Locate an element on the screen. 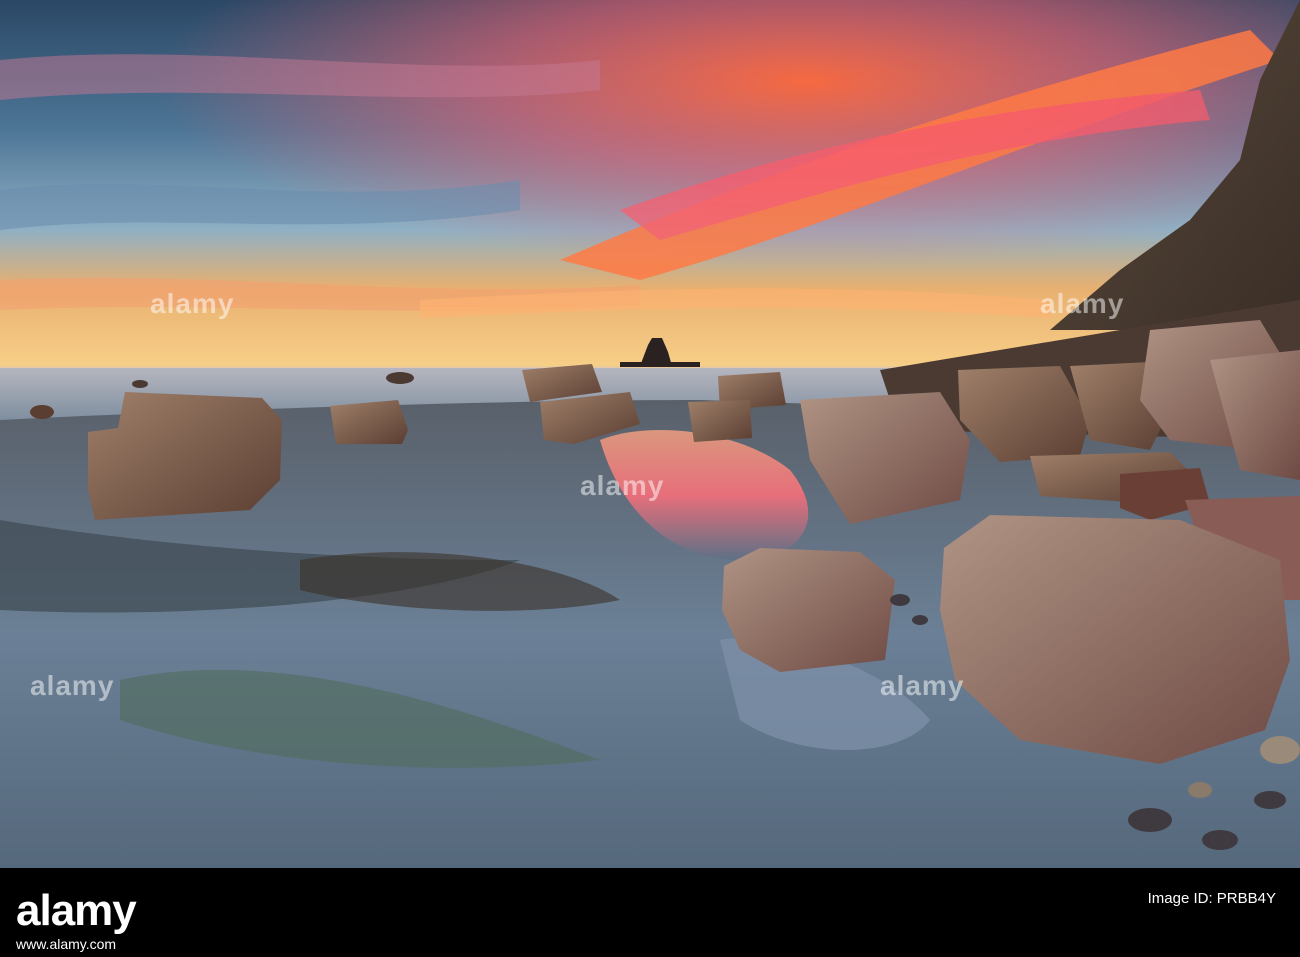 The width and height of the screenshot is (1300, 957). footer-bar: alamy Image ID: PRBB4Y www.alamy.com is located at coordinates (650, 912).